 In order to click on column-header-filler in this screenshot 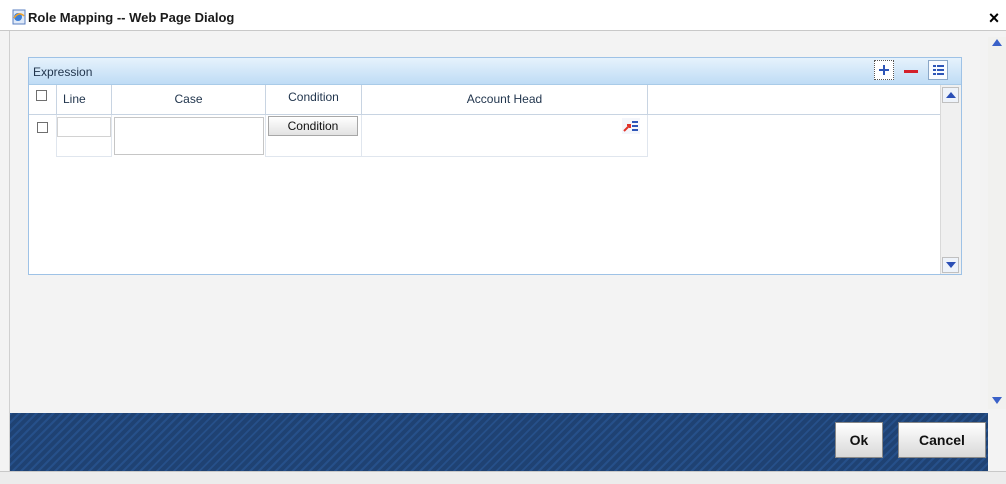, I will do `click(794, 100)`.